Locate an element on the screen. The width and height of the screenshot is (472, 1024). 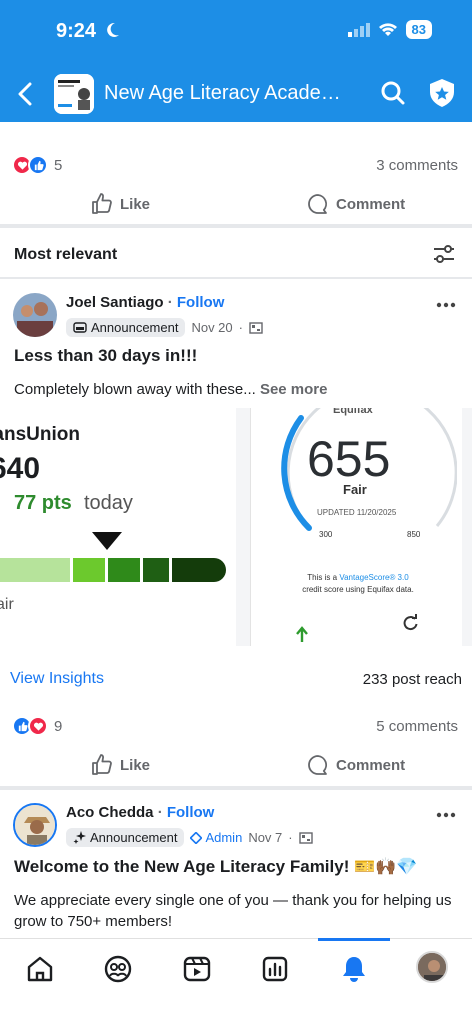
reaction-summary: 9 is located at coordinates (37, 726).